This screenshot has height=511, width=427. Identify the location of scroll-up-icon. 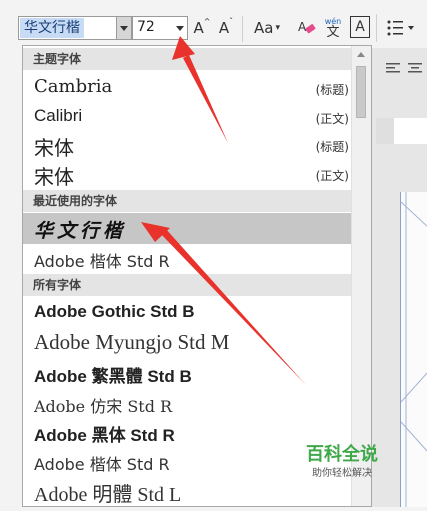
(361, 54).